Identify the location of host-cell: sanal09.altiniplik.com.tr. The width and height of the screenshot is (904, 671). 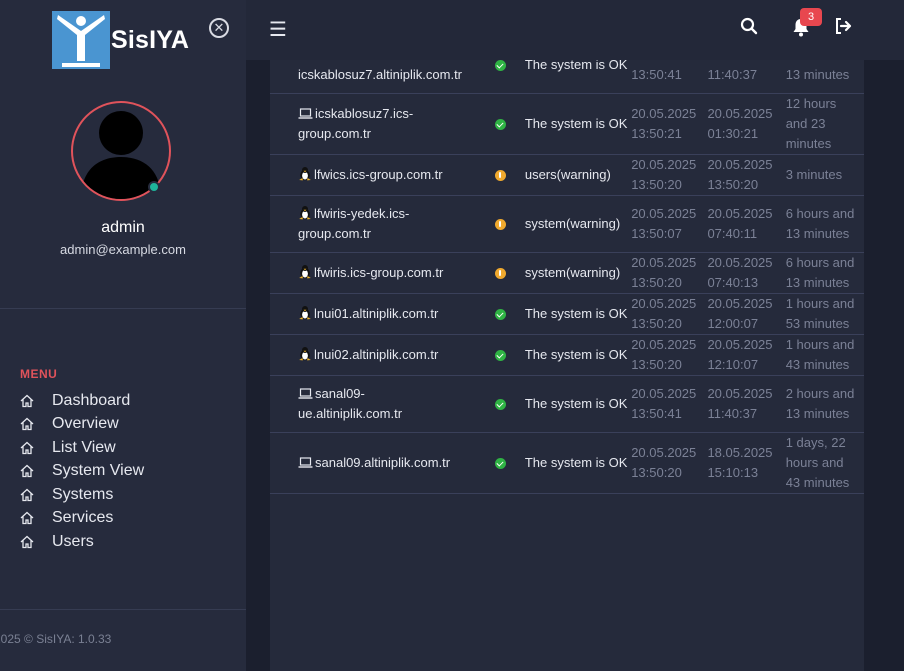
(366, 463).